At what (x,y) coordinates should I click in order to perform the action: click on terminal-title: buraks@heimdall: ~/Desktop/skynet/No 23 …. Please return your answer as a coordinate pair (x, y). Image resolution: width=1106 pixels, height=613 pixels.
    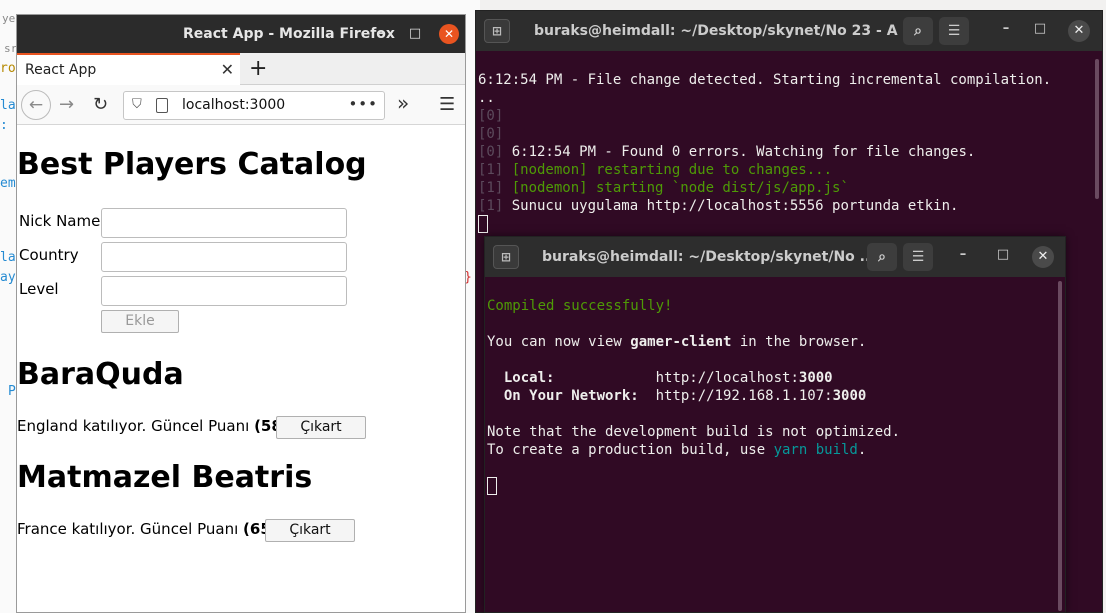
    Looking at the image, I should click on (726, 31).